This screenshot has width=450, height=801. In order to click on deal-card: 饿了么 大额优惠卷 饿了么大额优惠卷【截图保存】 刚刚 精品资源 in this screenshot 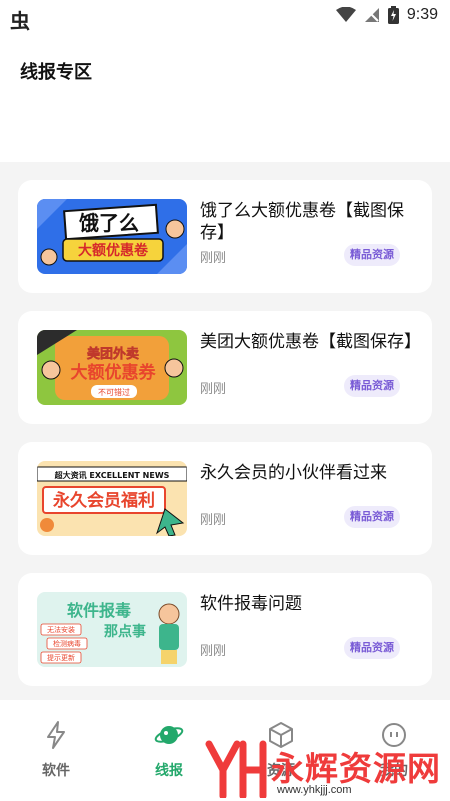, I will do `click(225, 236)`.